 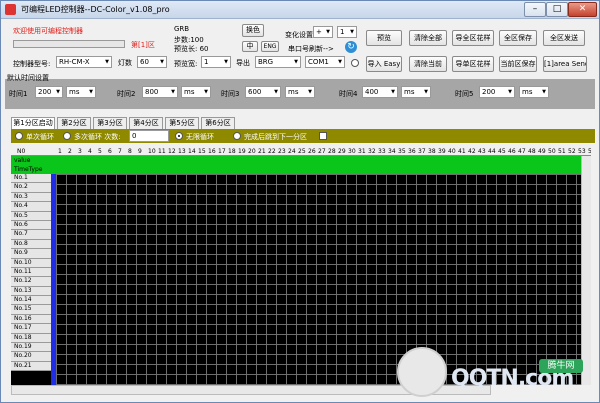 What do you see at coordinates (212, 151) in the screenshot?
I see `column-header: 16` at bounding box center [212, 151].